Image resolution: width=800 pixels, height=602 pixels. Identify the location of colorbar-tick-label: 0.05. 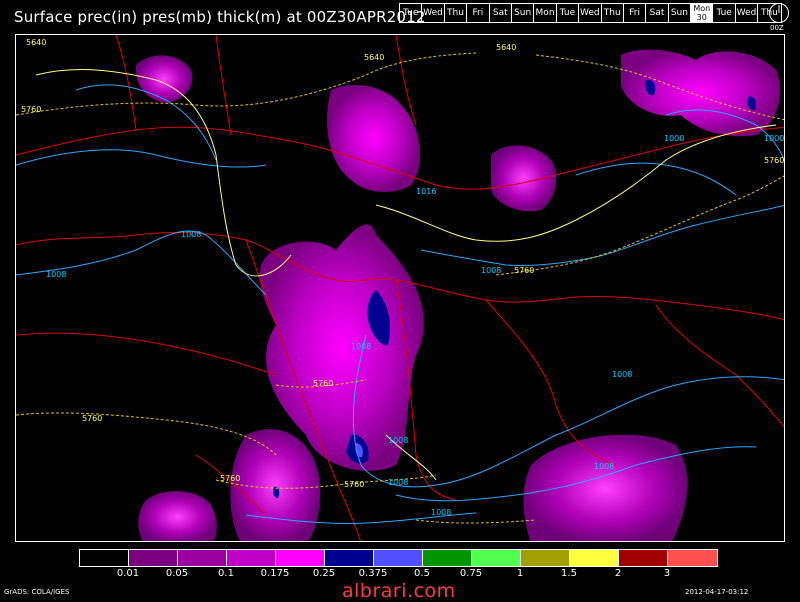
(177, 573).